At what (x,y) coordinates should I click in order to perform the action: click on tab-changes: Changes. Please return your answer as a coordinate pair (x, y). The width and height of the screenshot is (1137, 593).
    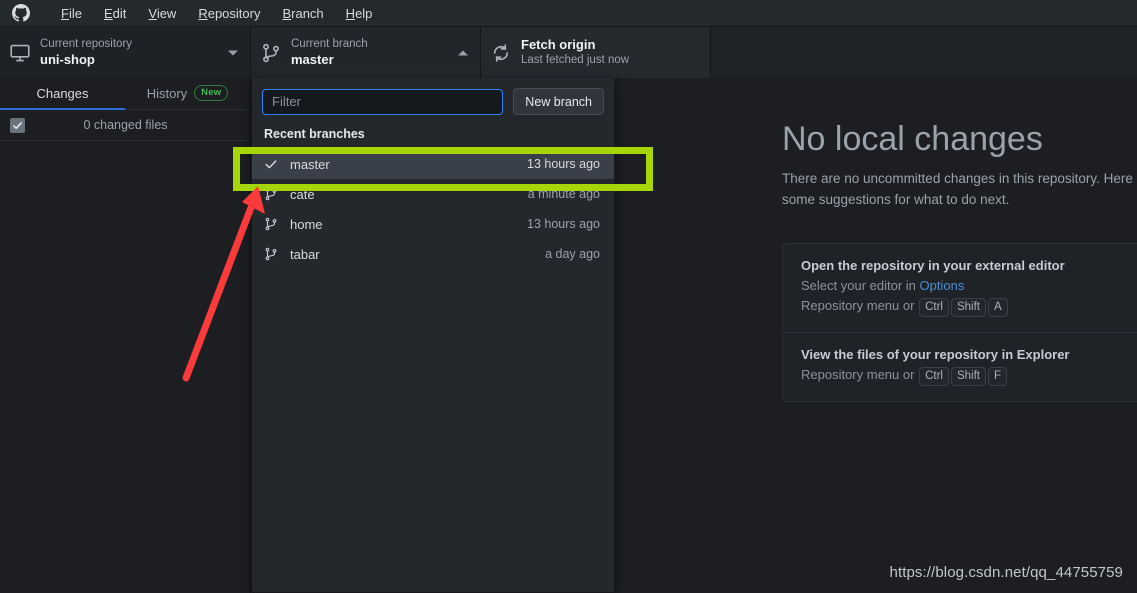
    Looking at the image, I should click on (62, 94).